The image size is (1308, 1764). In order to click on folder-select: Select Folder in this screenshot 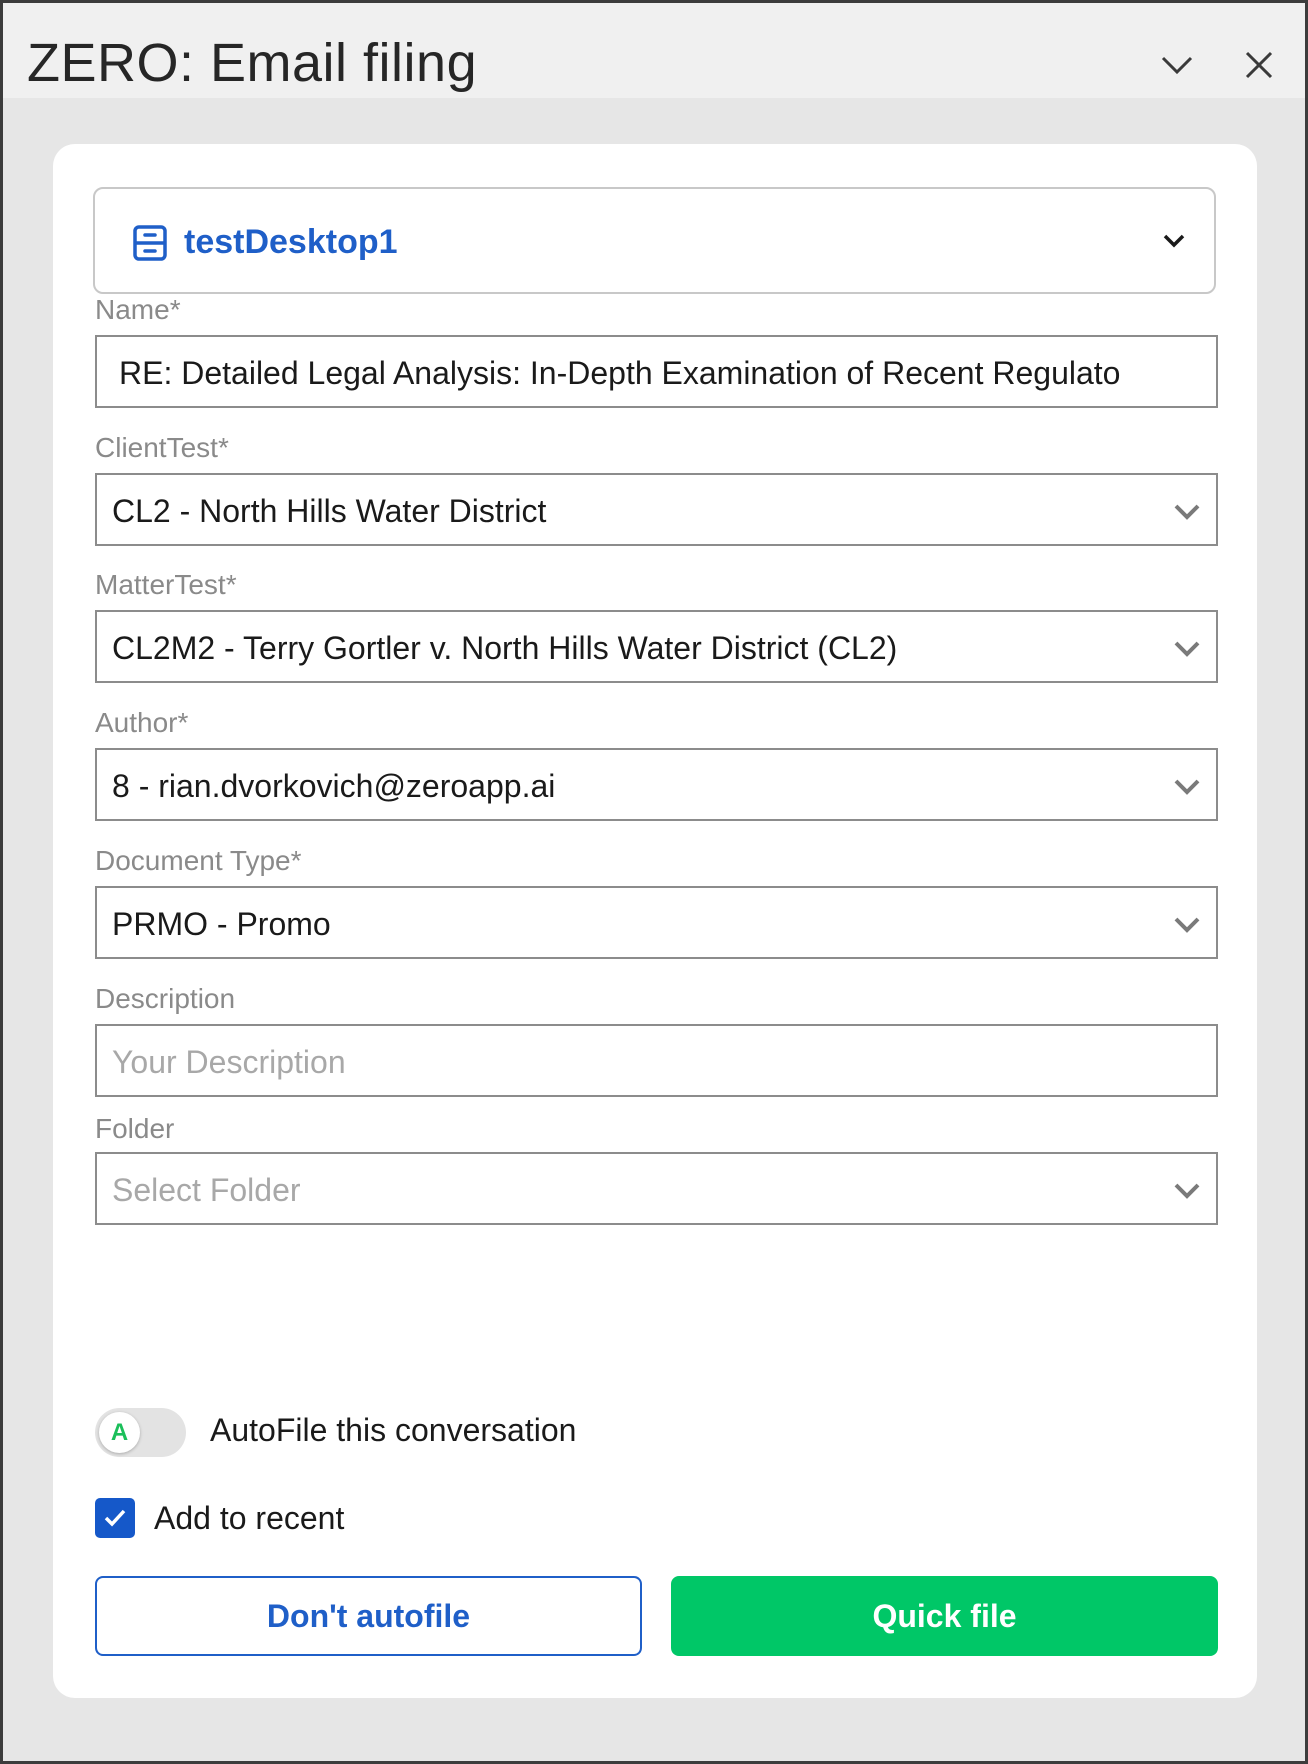, I will do `click(656, 1188)`.